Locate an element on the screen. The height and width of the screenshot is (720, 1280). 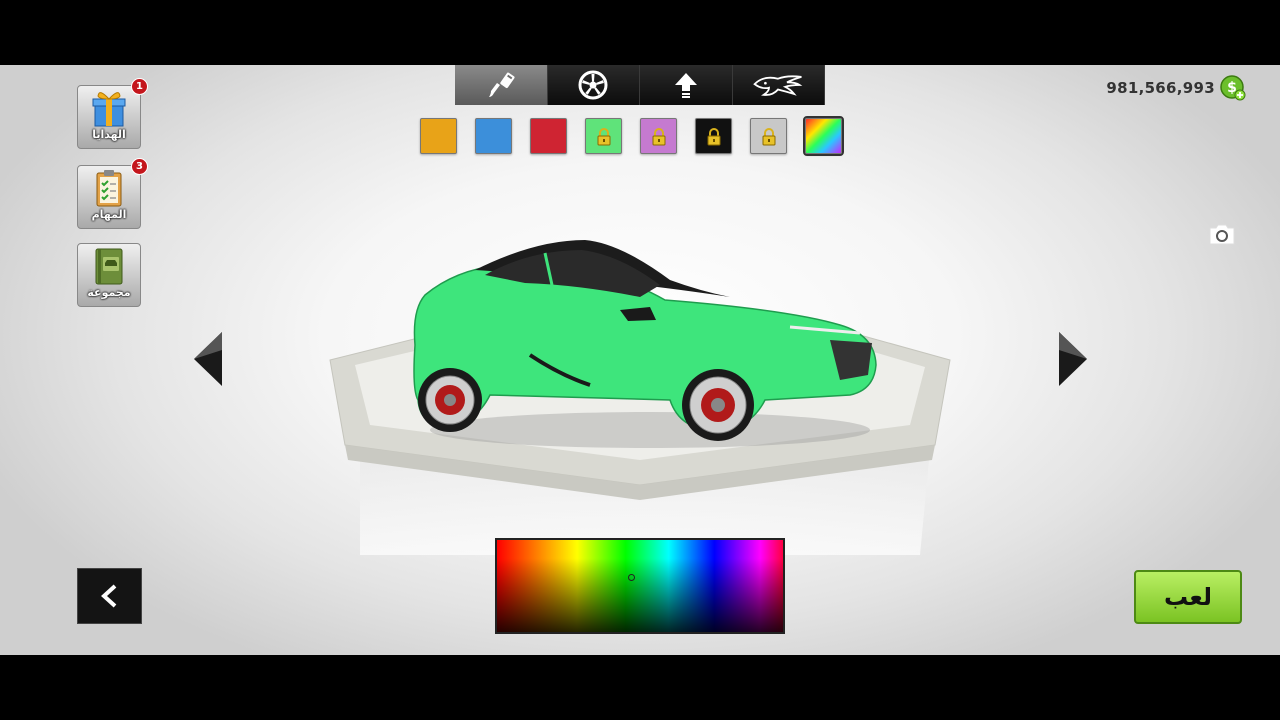
cash-coin-plus-icon: $ is located at coordinates (1233, 88).